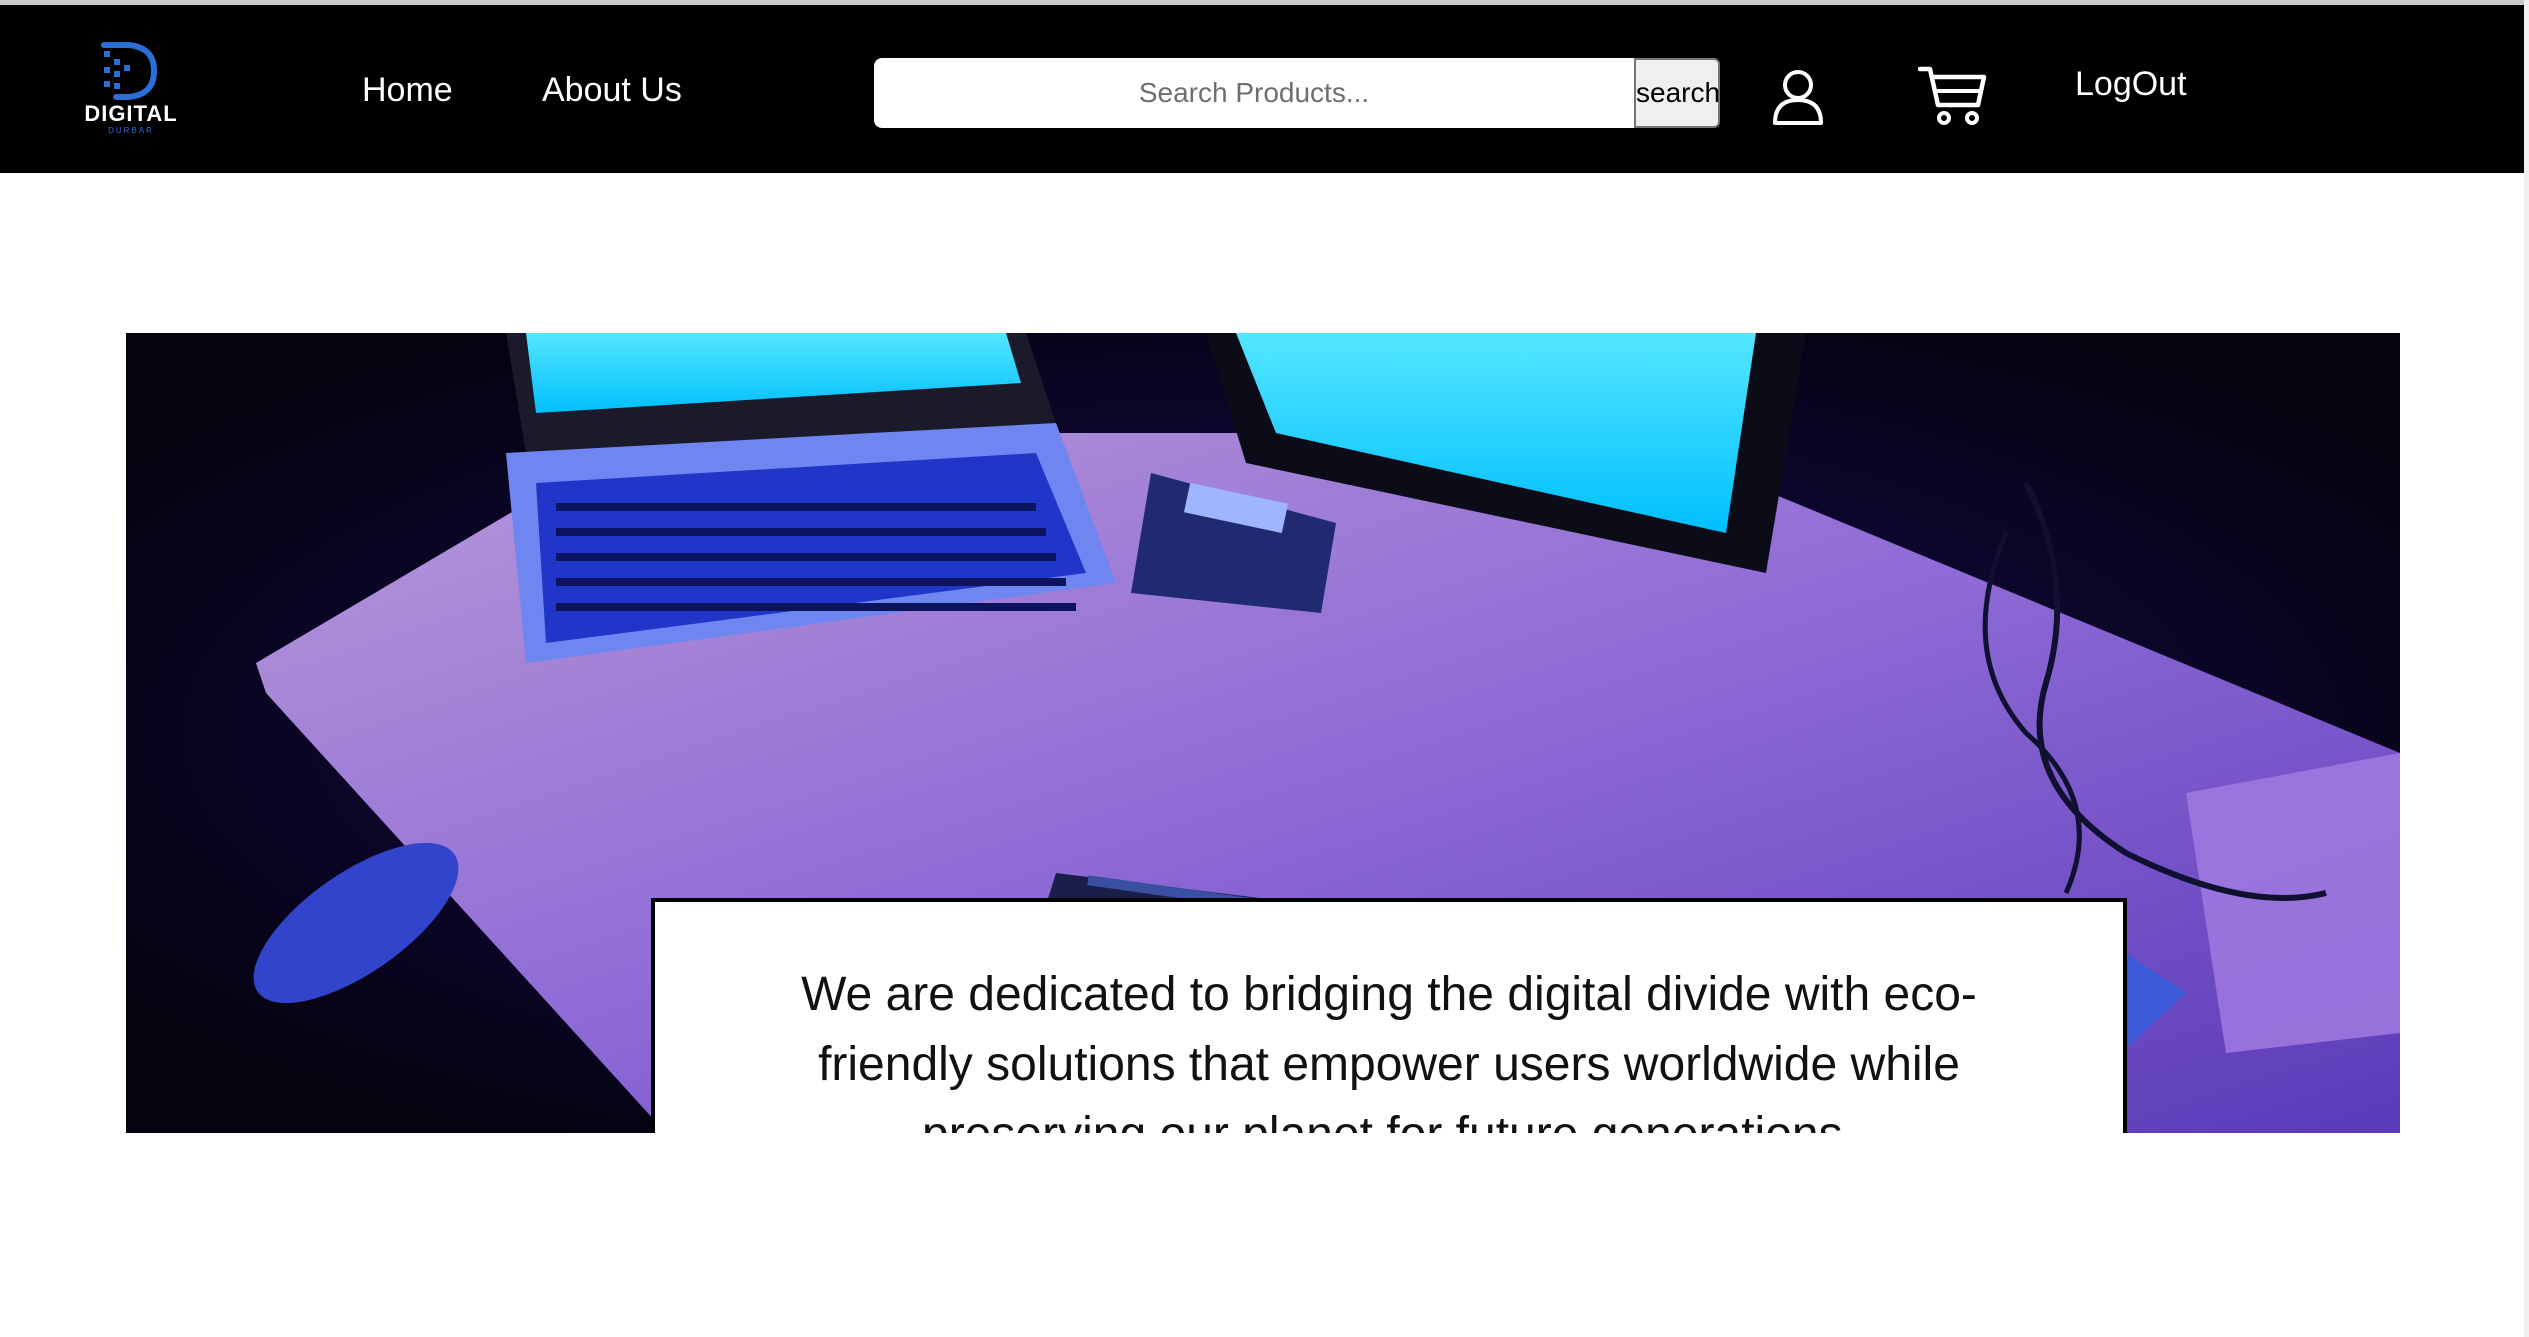 This screenshot has width=2529, height=1337. I want to click on digital-d-logo-icon, so click(129, 71).